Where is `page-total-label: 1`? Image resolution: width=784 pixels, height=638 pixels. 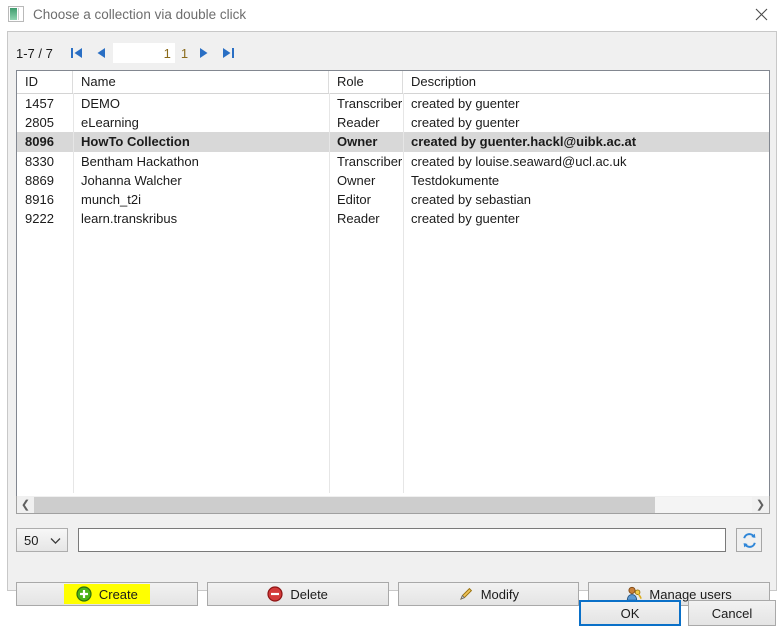 page-total-label: 1 is located at coordinates (184, 53).